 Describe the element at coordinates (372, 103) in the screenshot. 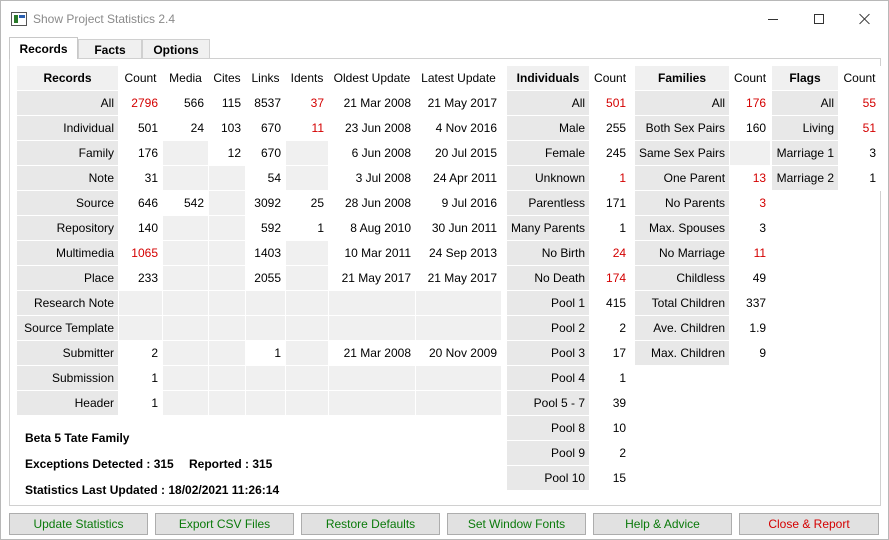

I see `cell-oldest: 21 Mar 2008` at that location.